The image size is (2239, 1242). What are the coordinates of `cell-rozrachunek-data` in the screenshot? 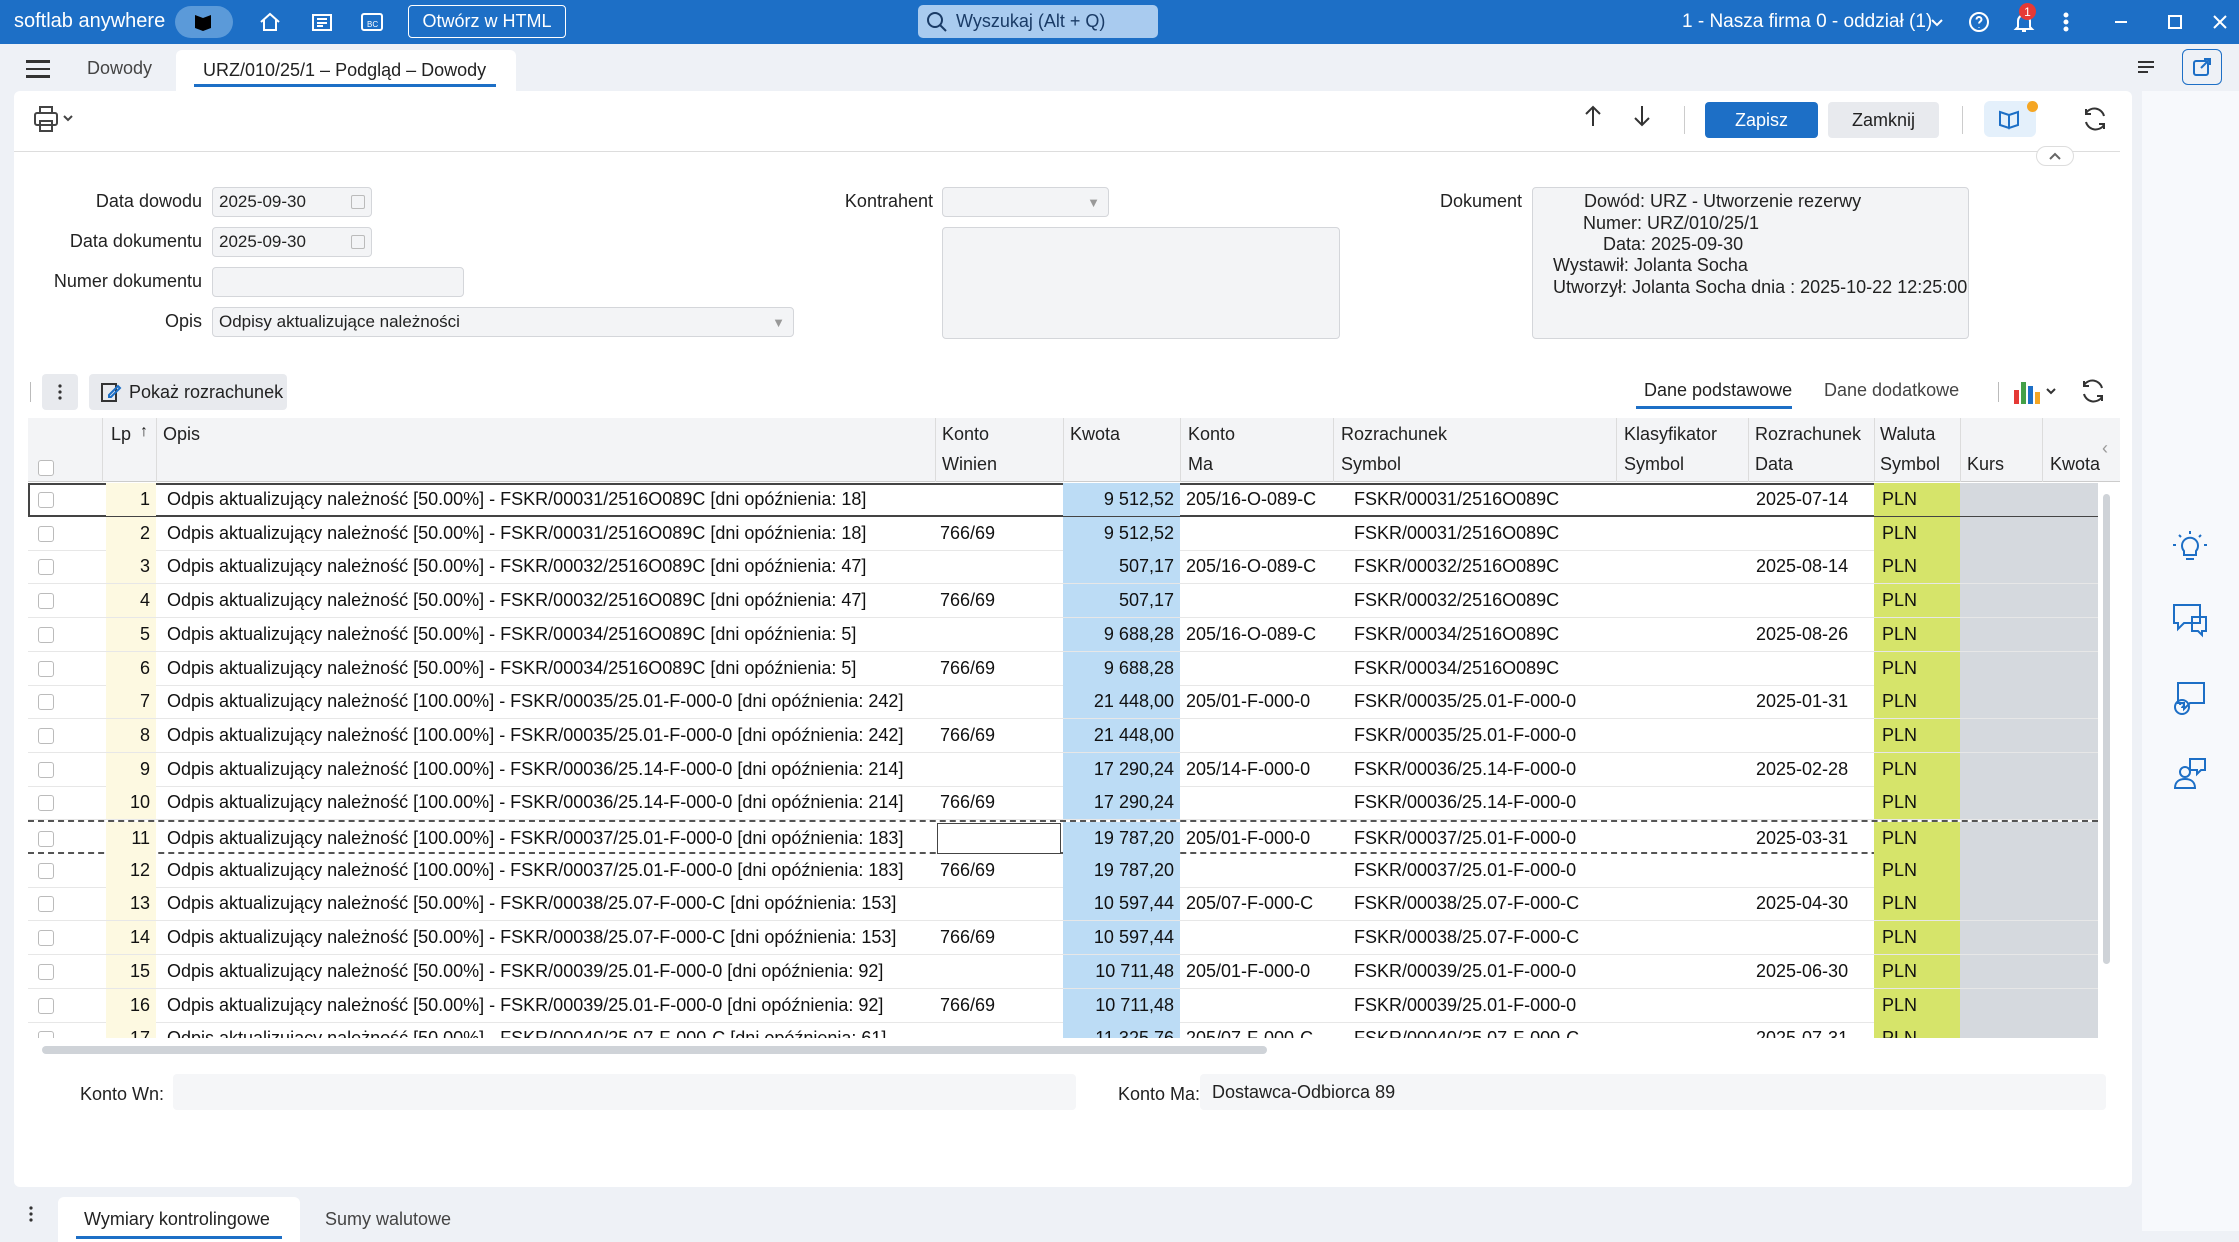 It's located at (1815, 600).